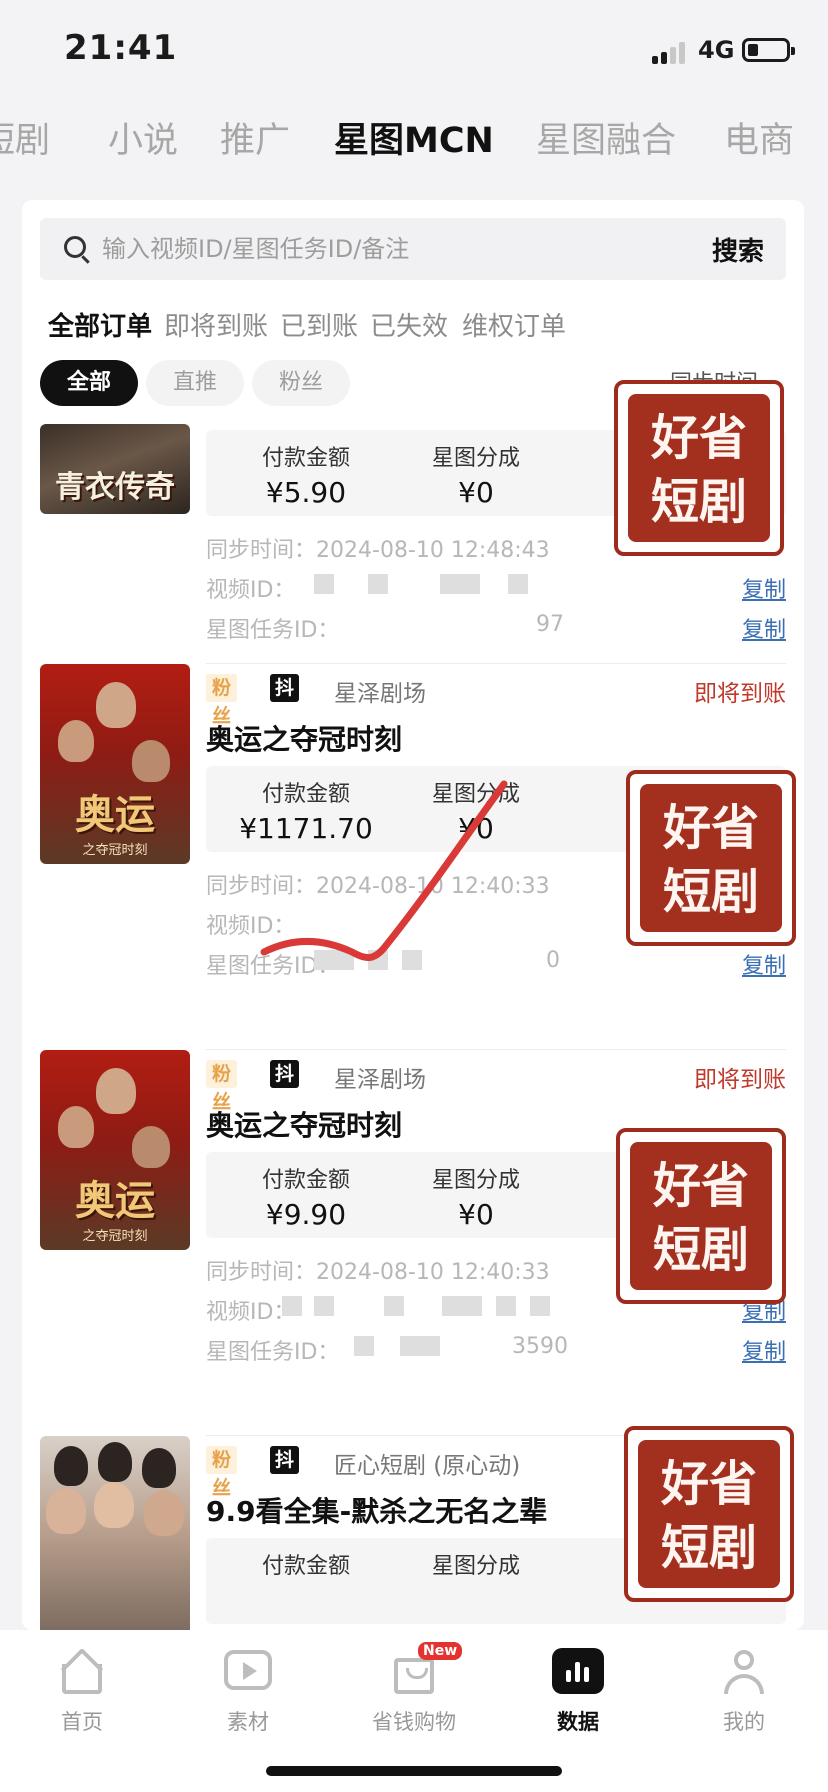 This screenshot has height=1792, width=828. Describe the element at coordinates (82, 1722) in the screenshot. I see `nav-label: 首页` at that location.